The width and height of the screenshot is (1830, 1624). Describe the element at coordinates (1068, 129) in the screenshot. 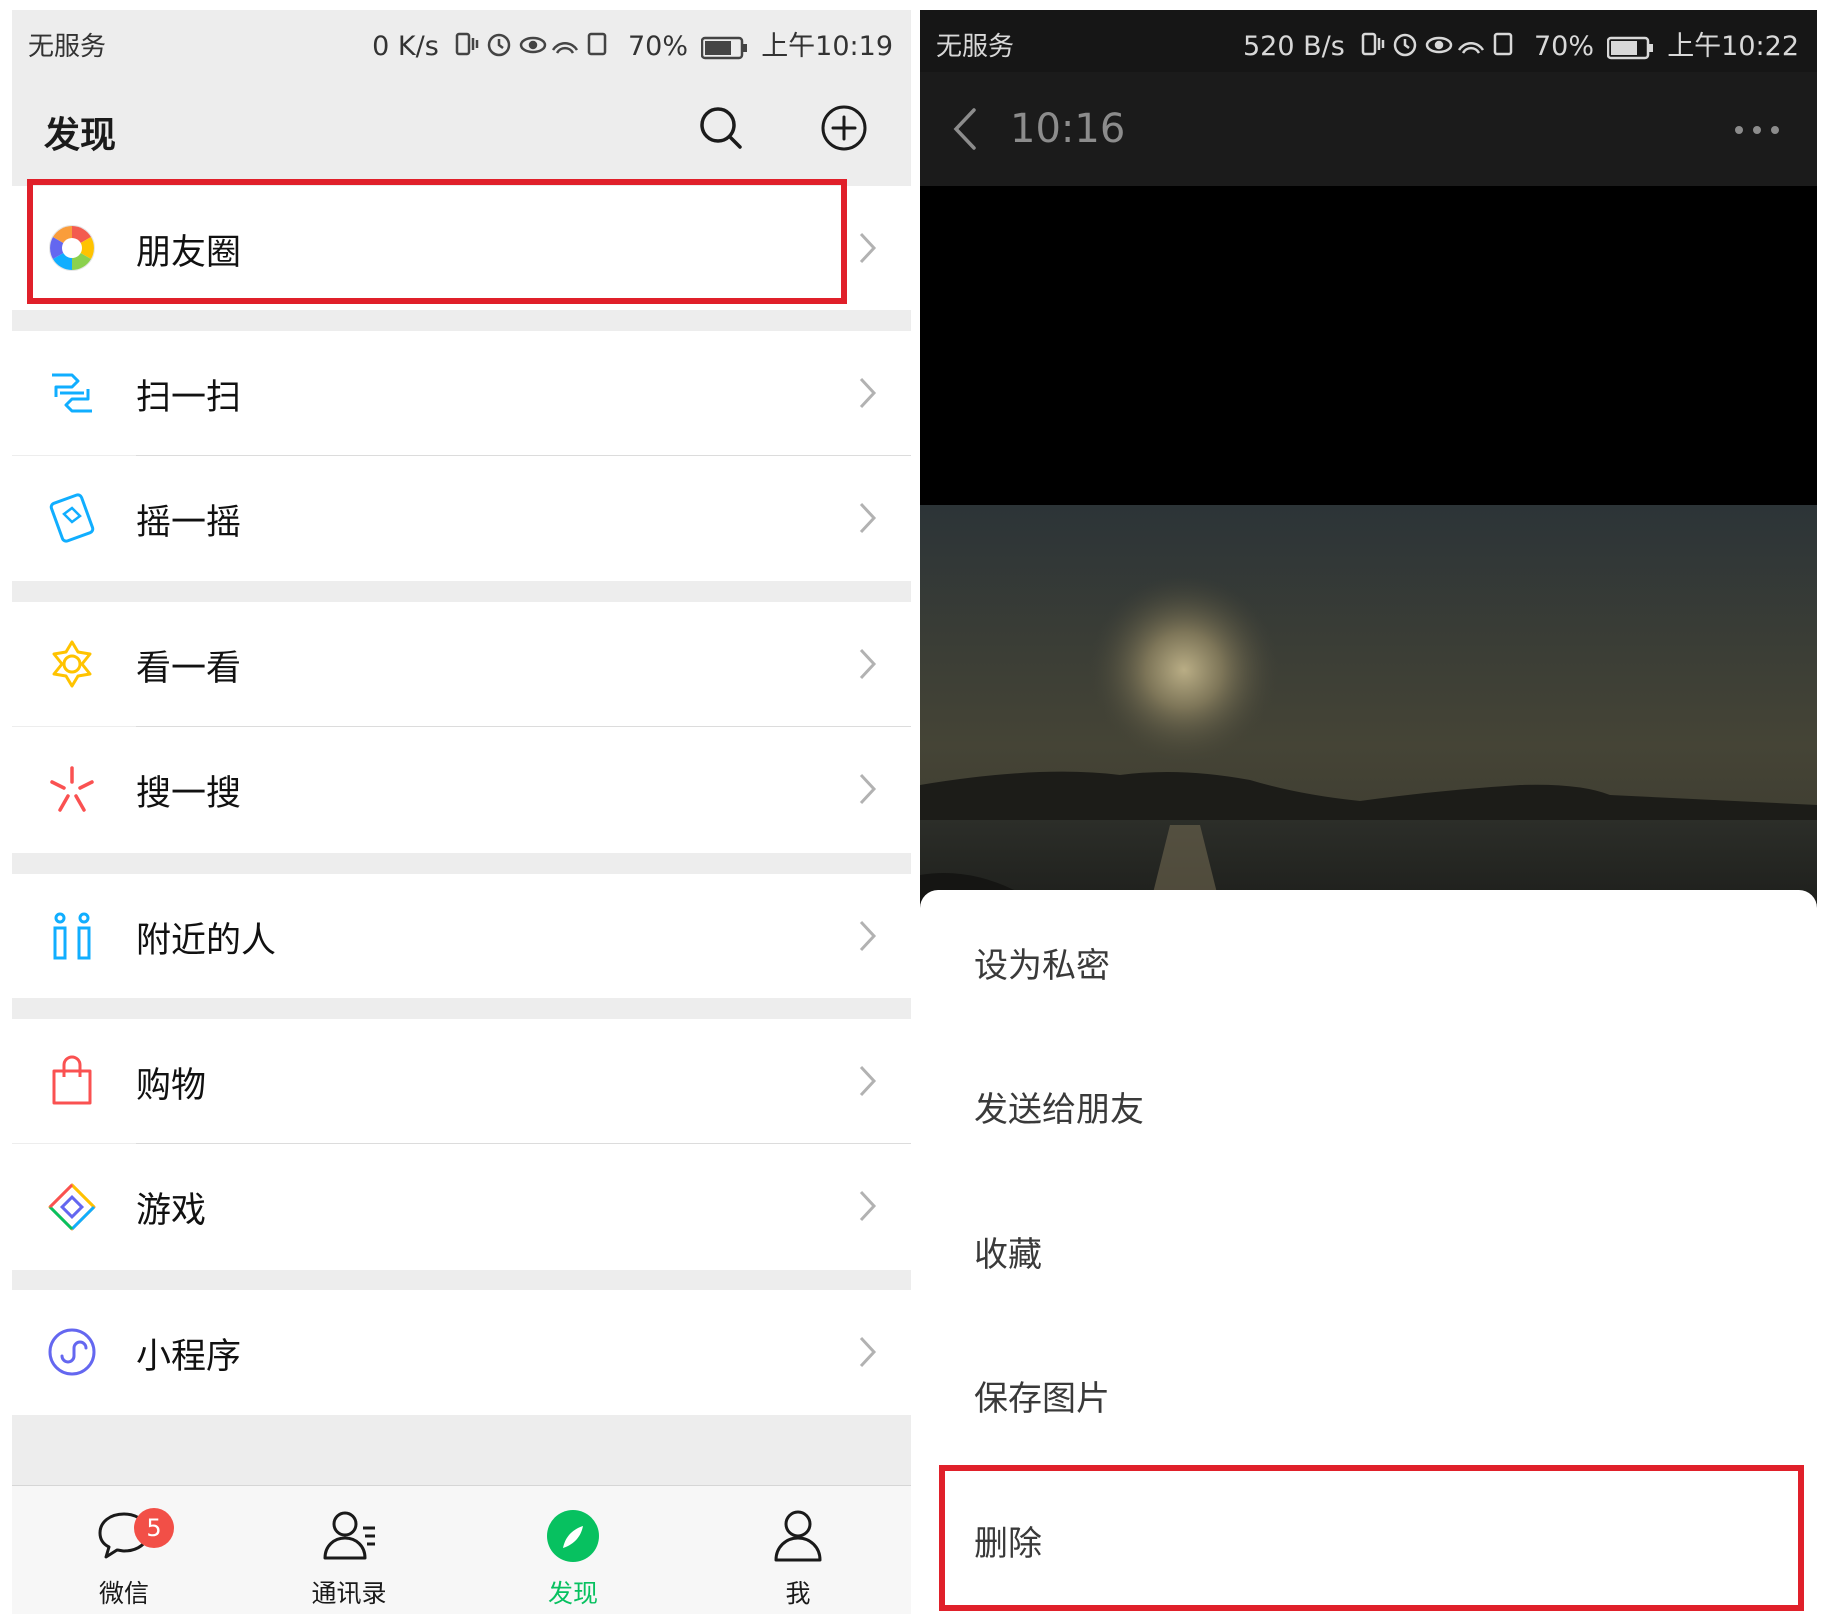

I see `photo-timestamp: 10:16` at that location.